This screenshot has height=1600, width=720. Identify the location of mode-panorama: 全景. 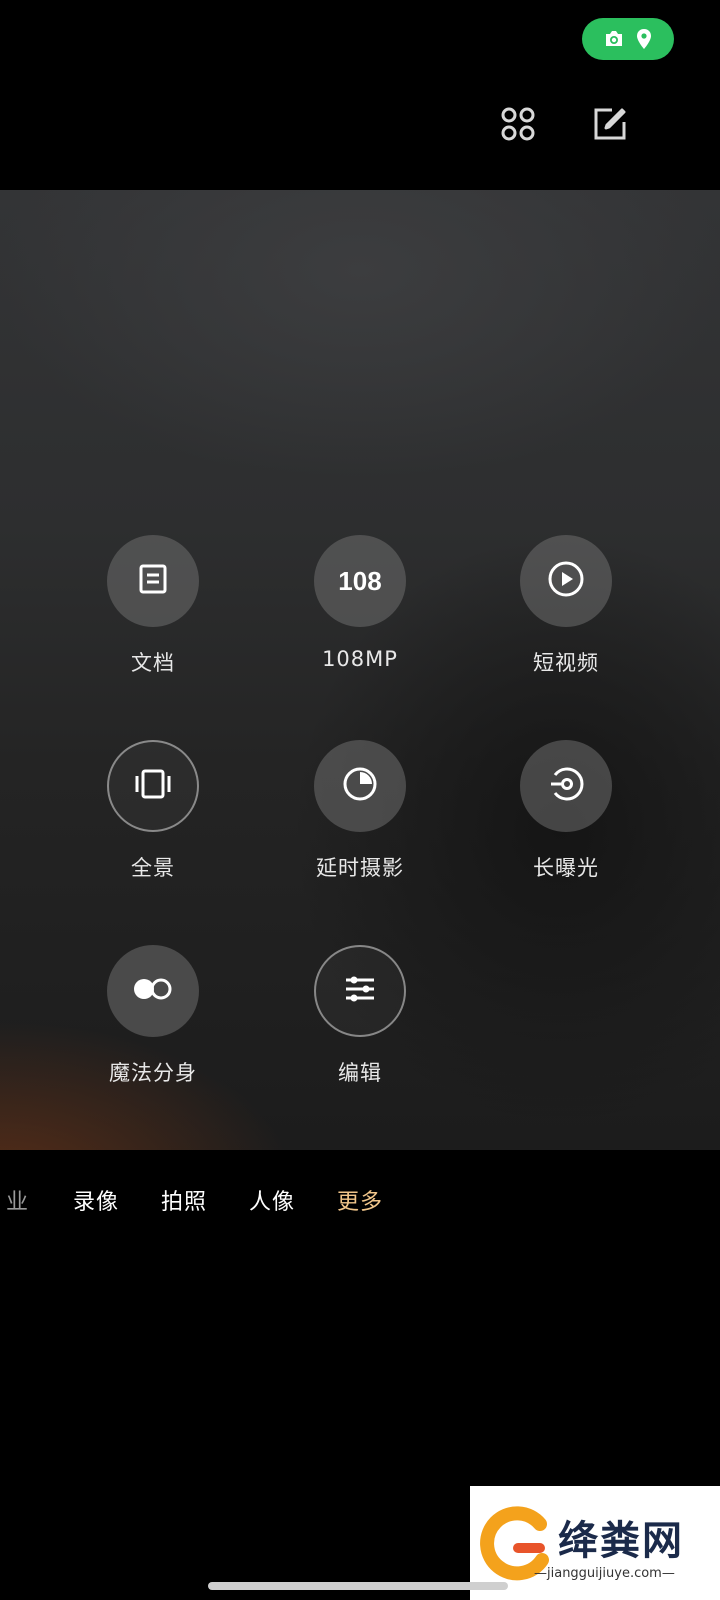
(153, 811).